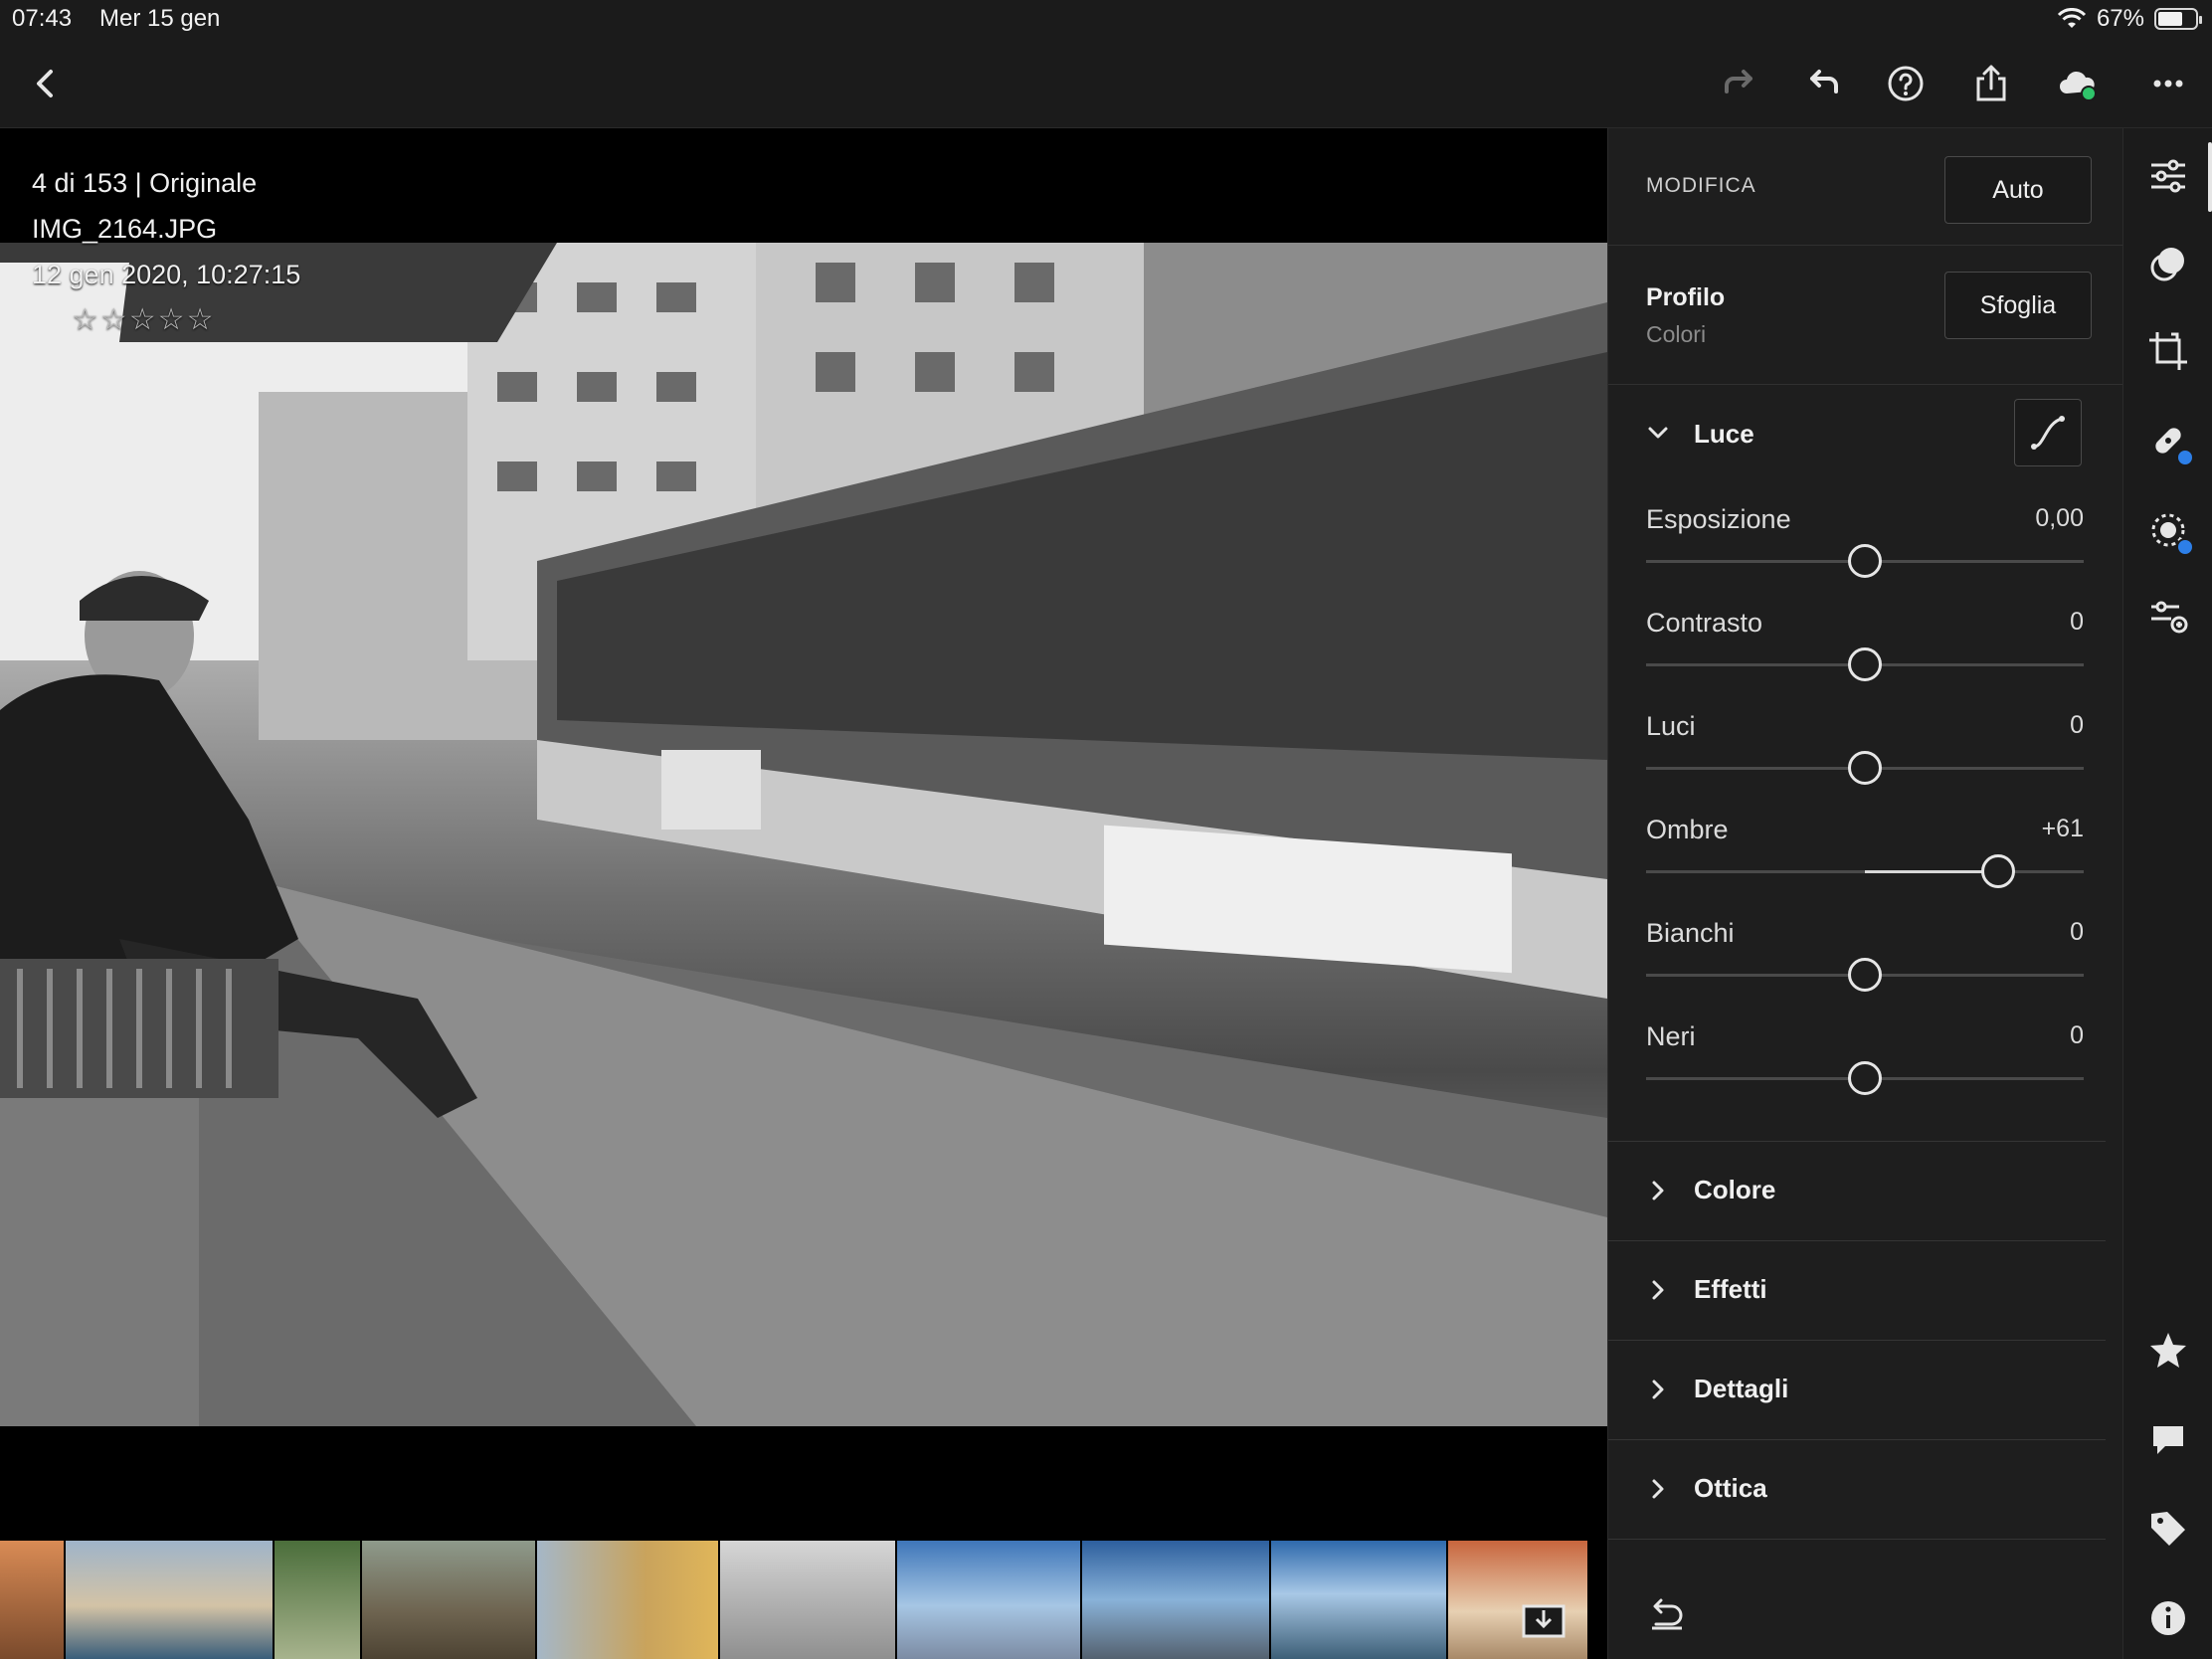 The width and height of the screenshot is (2212, 1659). I want to click on cloud-sync-icon, so click(2077, 83).